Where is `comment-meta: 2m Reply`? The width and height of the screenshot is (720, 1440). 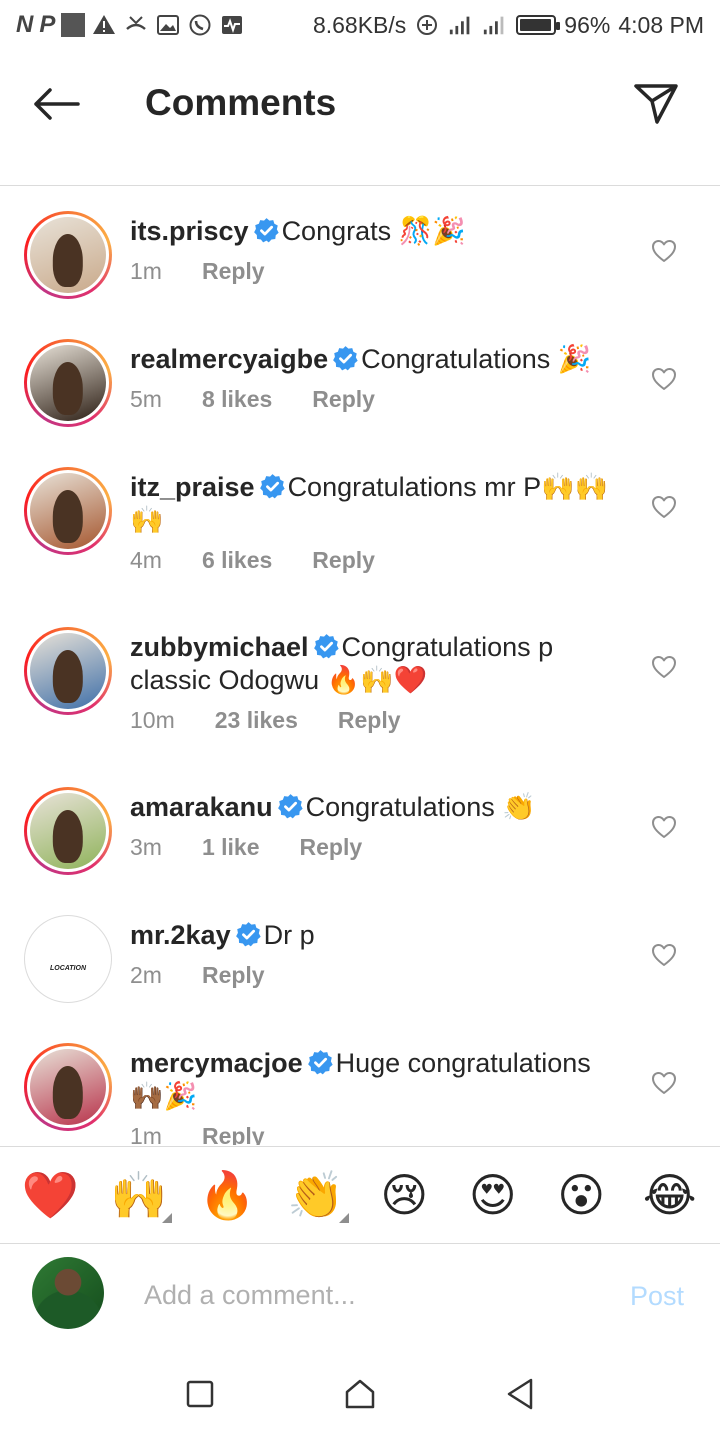
comment-meta: 2m Reply is located at coordinates (380, 975).